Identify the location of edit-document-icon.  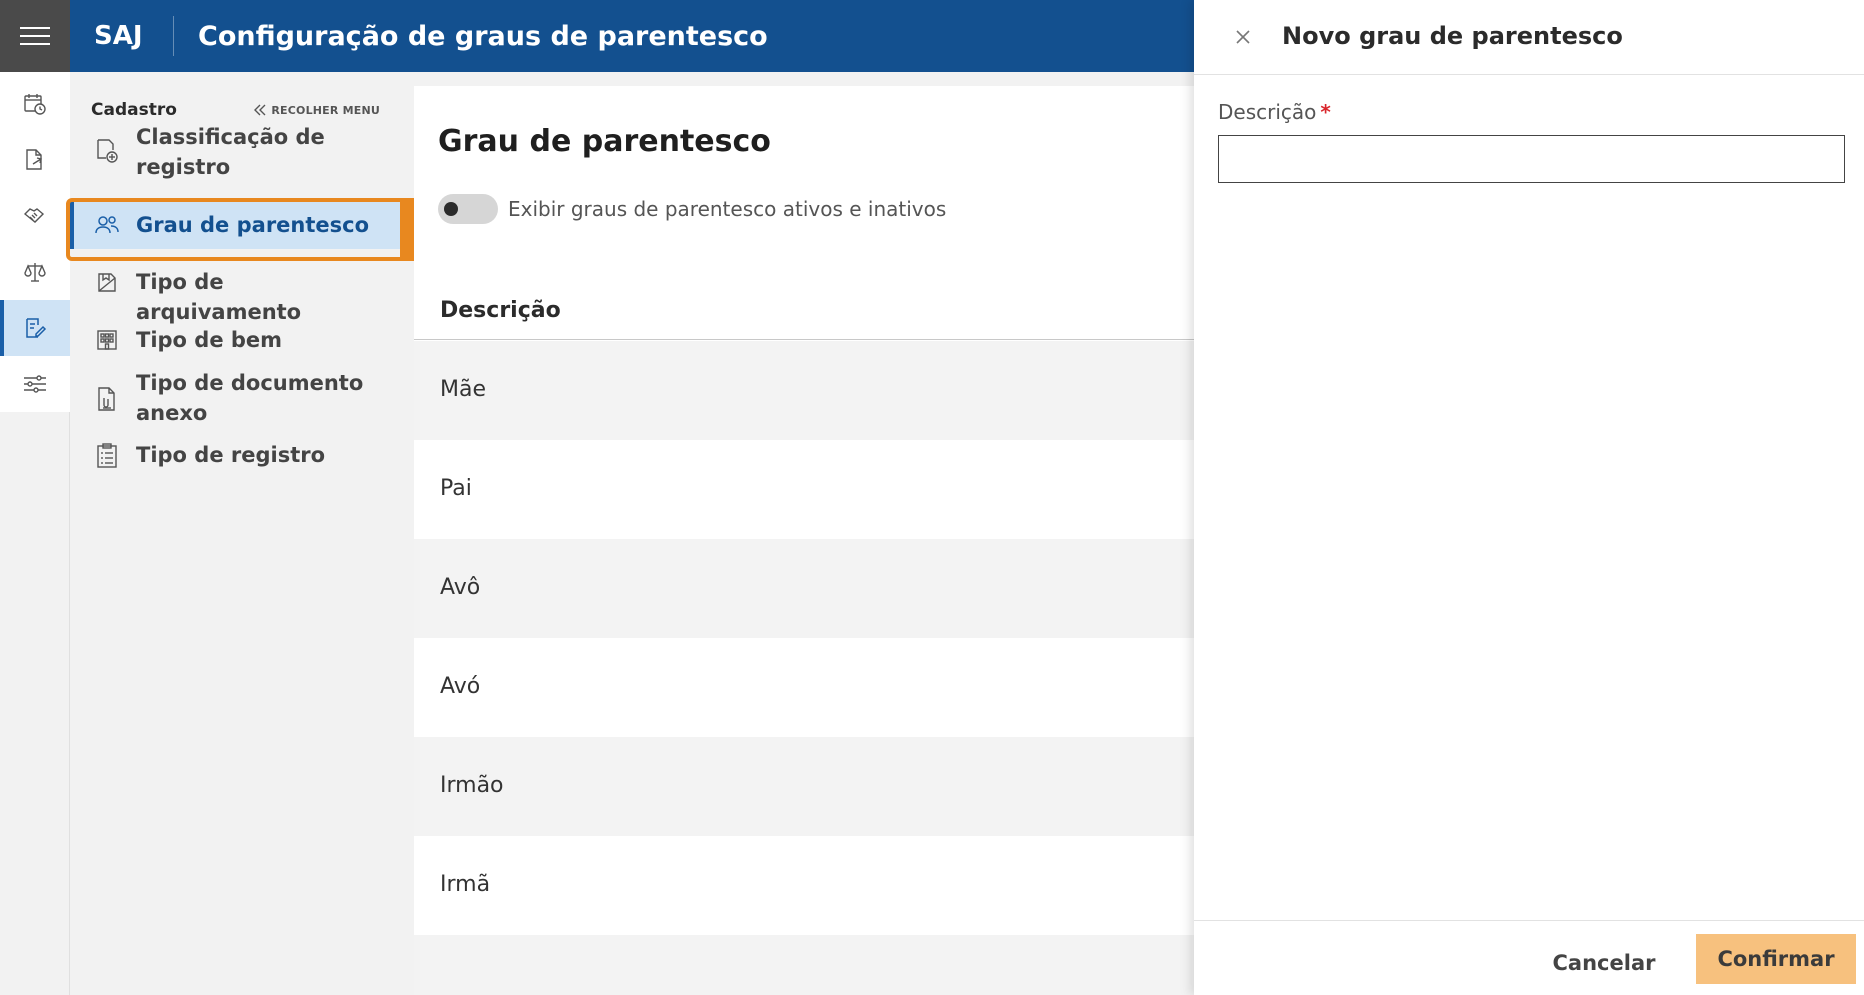
(36, 328).